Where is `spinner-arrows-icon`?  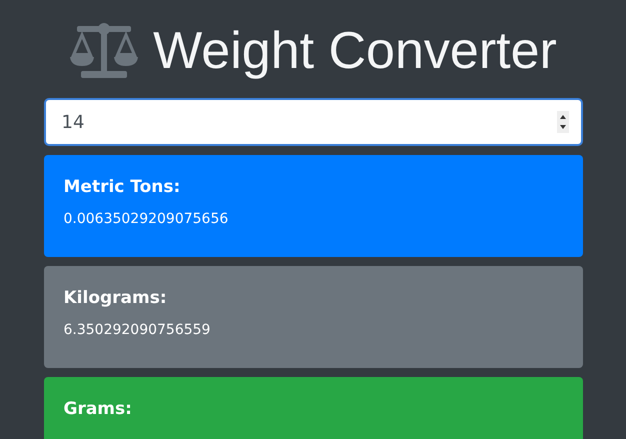 spinner-arrows-icon is located at coordinates (562, 122).